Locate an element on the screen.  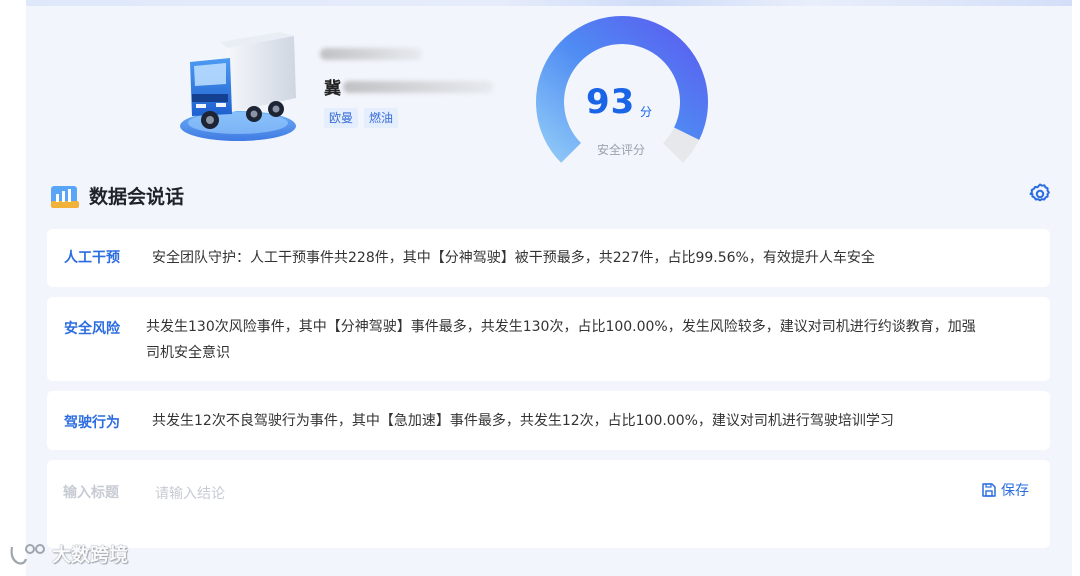
safety-score-label: 安全评分 is located at coordinates (621, 150).